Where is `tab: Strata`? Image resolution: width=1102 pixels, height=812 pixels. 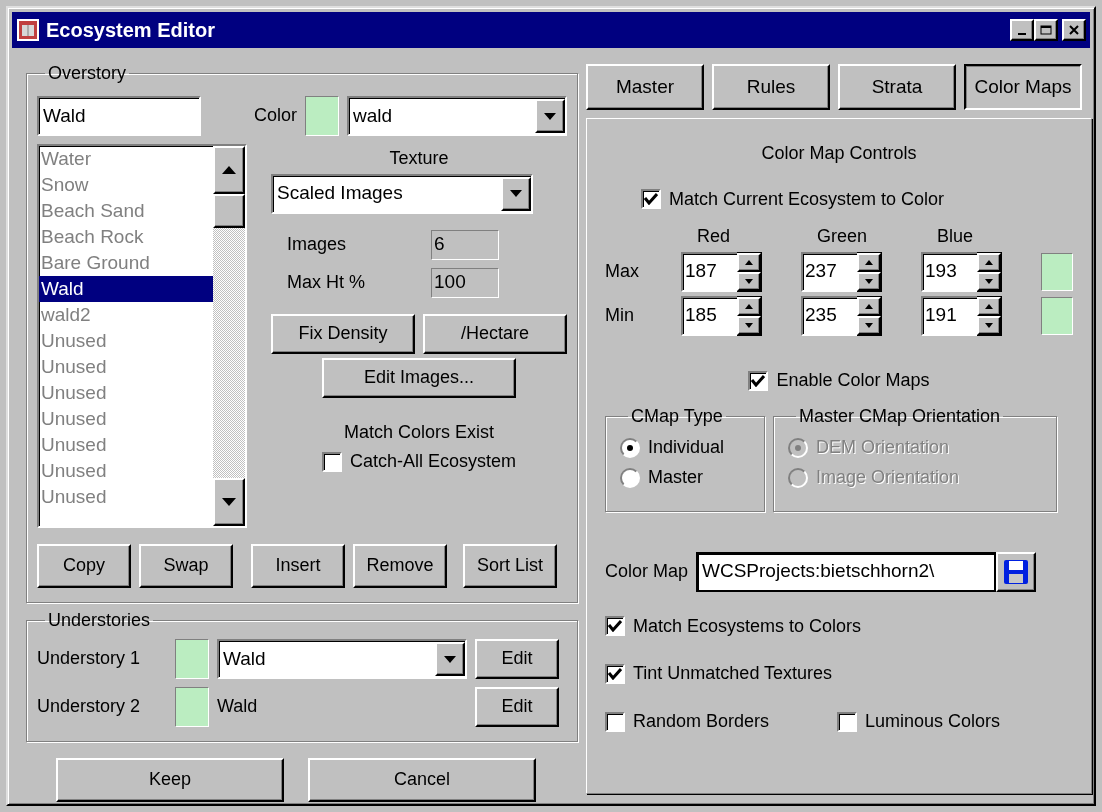
tab: Strata is located at coordinates (897, 87).